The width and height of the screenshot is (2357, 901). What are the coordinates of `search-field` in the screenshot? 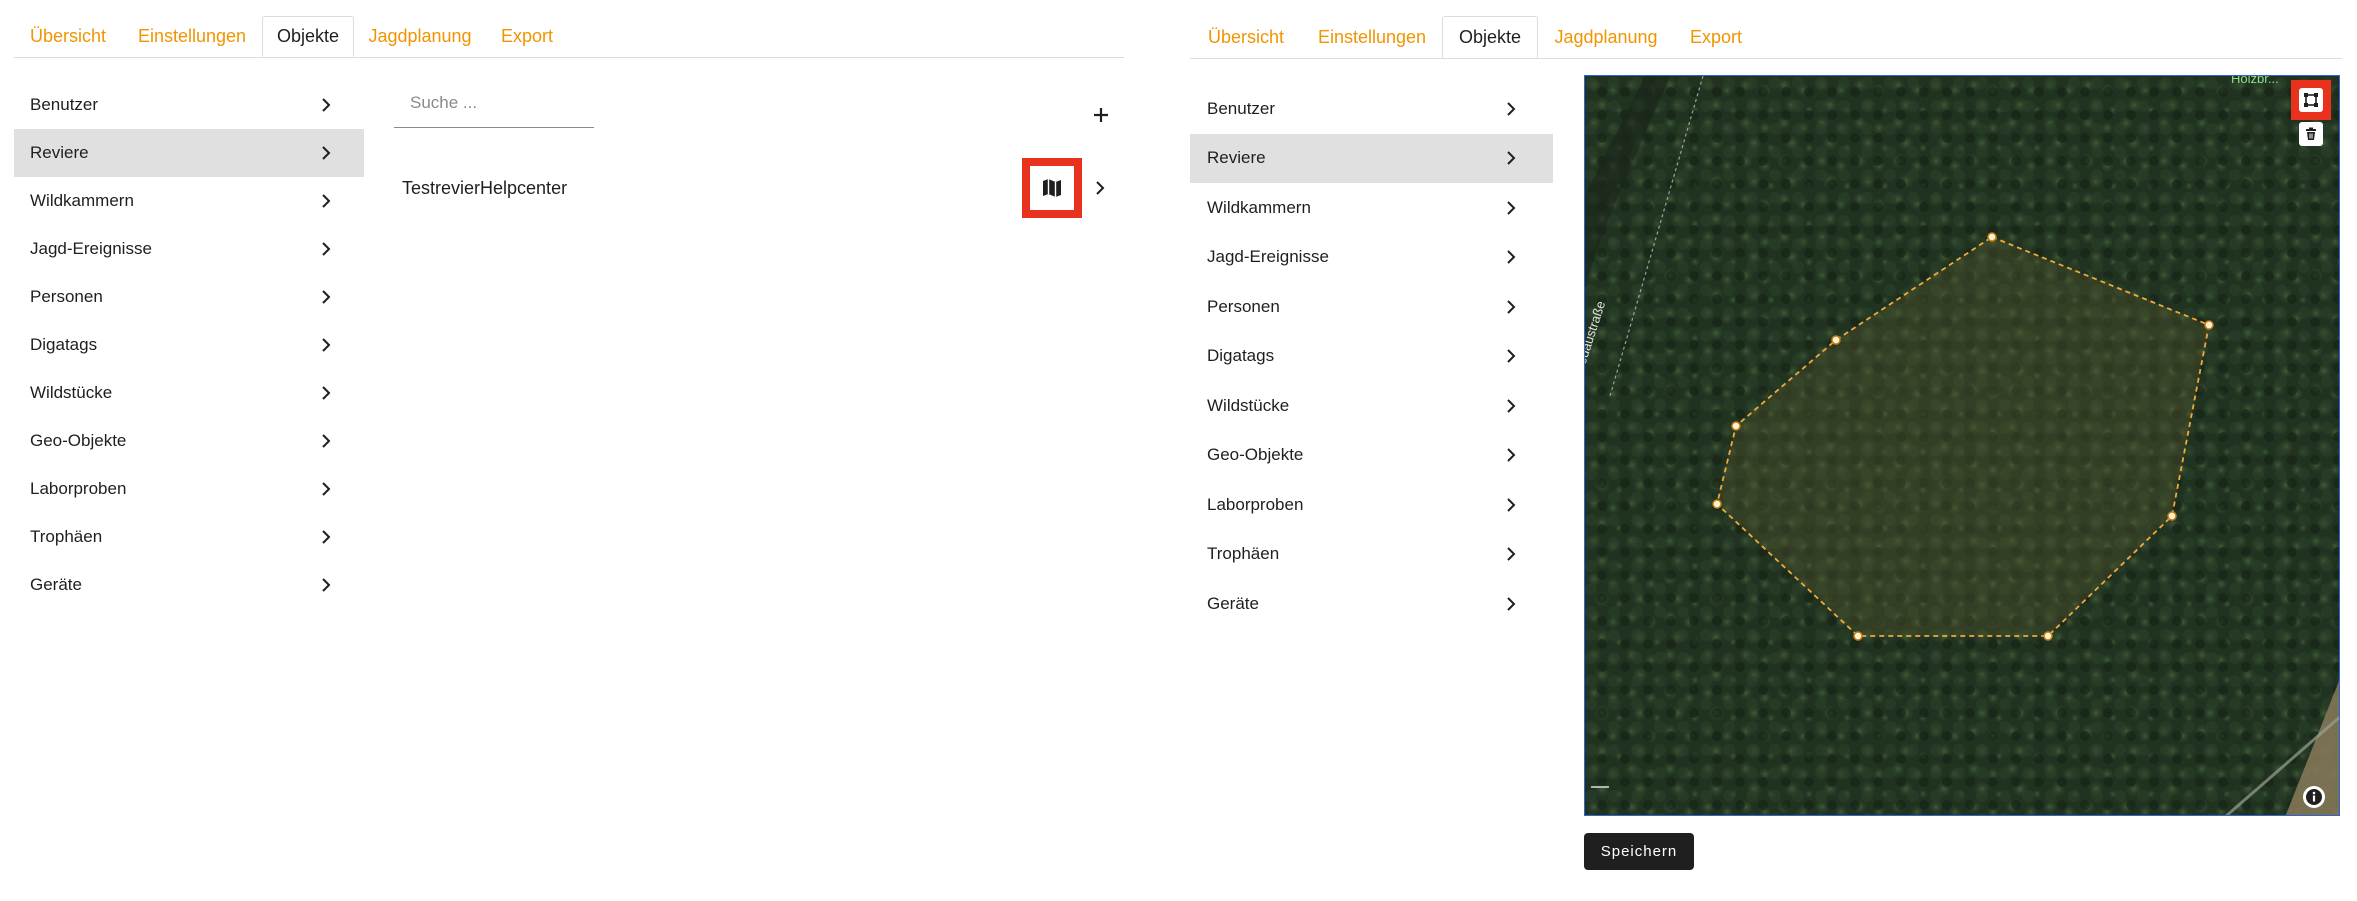 It's located at (494, 103).